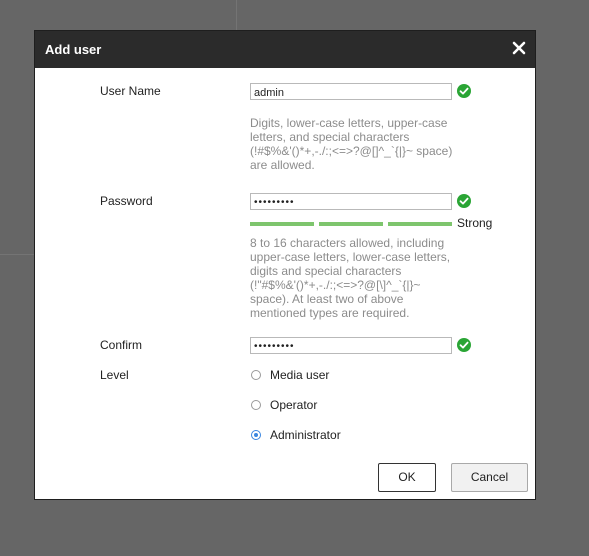 The image size is (589, 556). Describe the element at coordinates (126, 201) in the screenshot. I see `password-label: Password` at that location.